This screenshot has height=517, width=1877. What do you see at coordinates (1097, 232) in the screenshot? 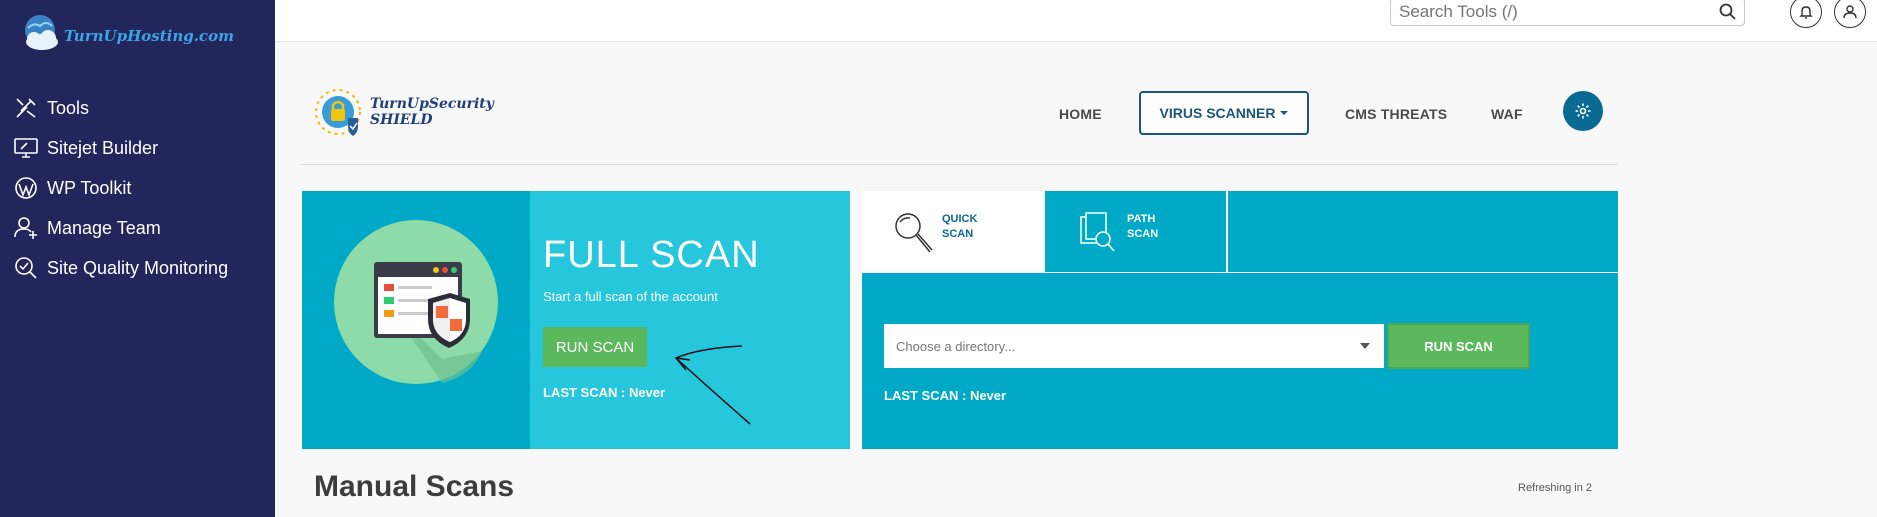
I see `folder-search-icon` at bounding box center [1097, 232].